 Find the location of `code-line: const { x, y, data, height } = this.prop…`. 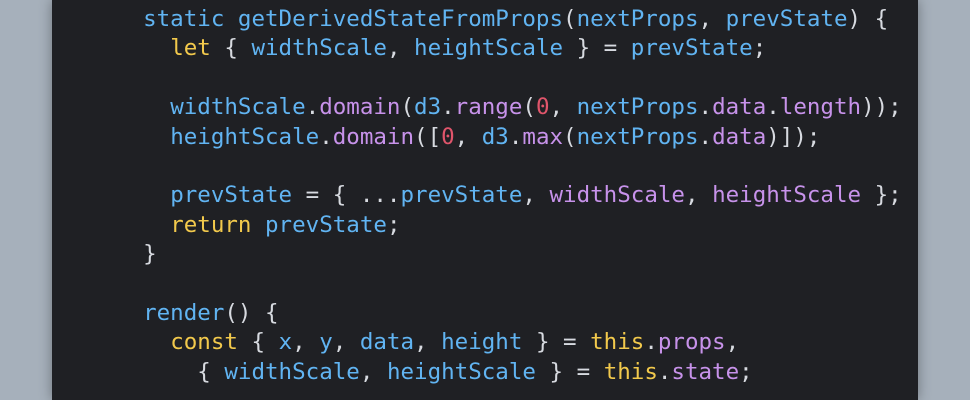

code-line: const { x, y, data, height } = this.prop… is located at coordinates (509, 342).